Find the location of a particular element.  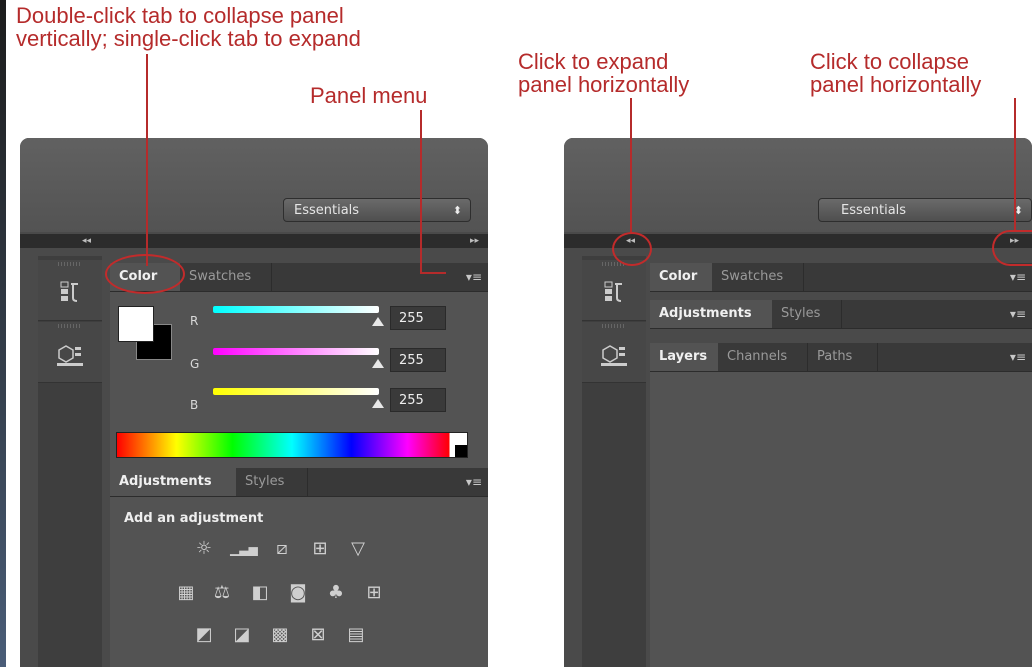

r-slider-track is located at coordinates (296, 309).